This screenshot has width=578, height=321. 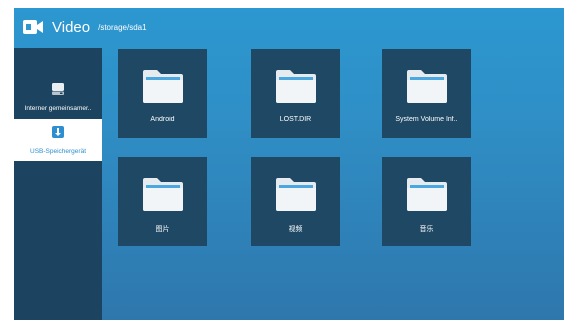 What do you see at coordinates (426, 119) in the screenshot?
I see `folder-name: System Volume Inf..` at bounding box center [426, 119].